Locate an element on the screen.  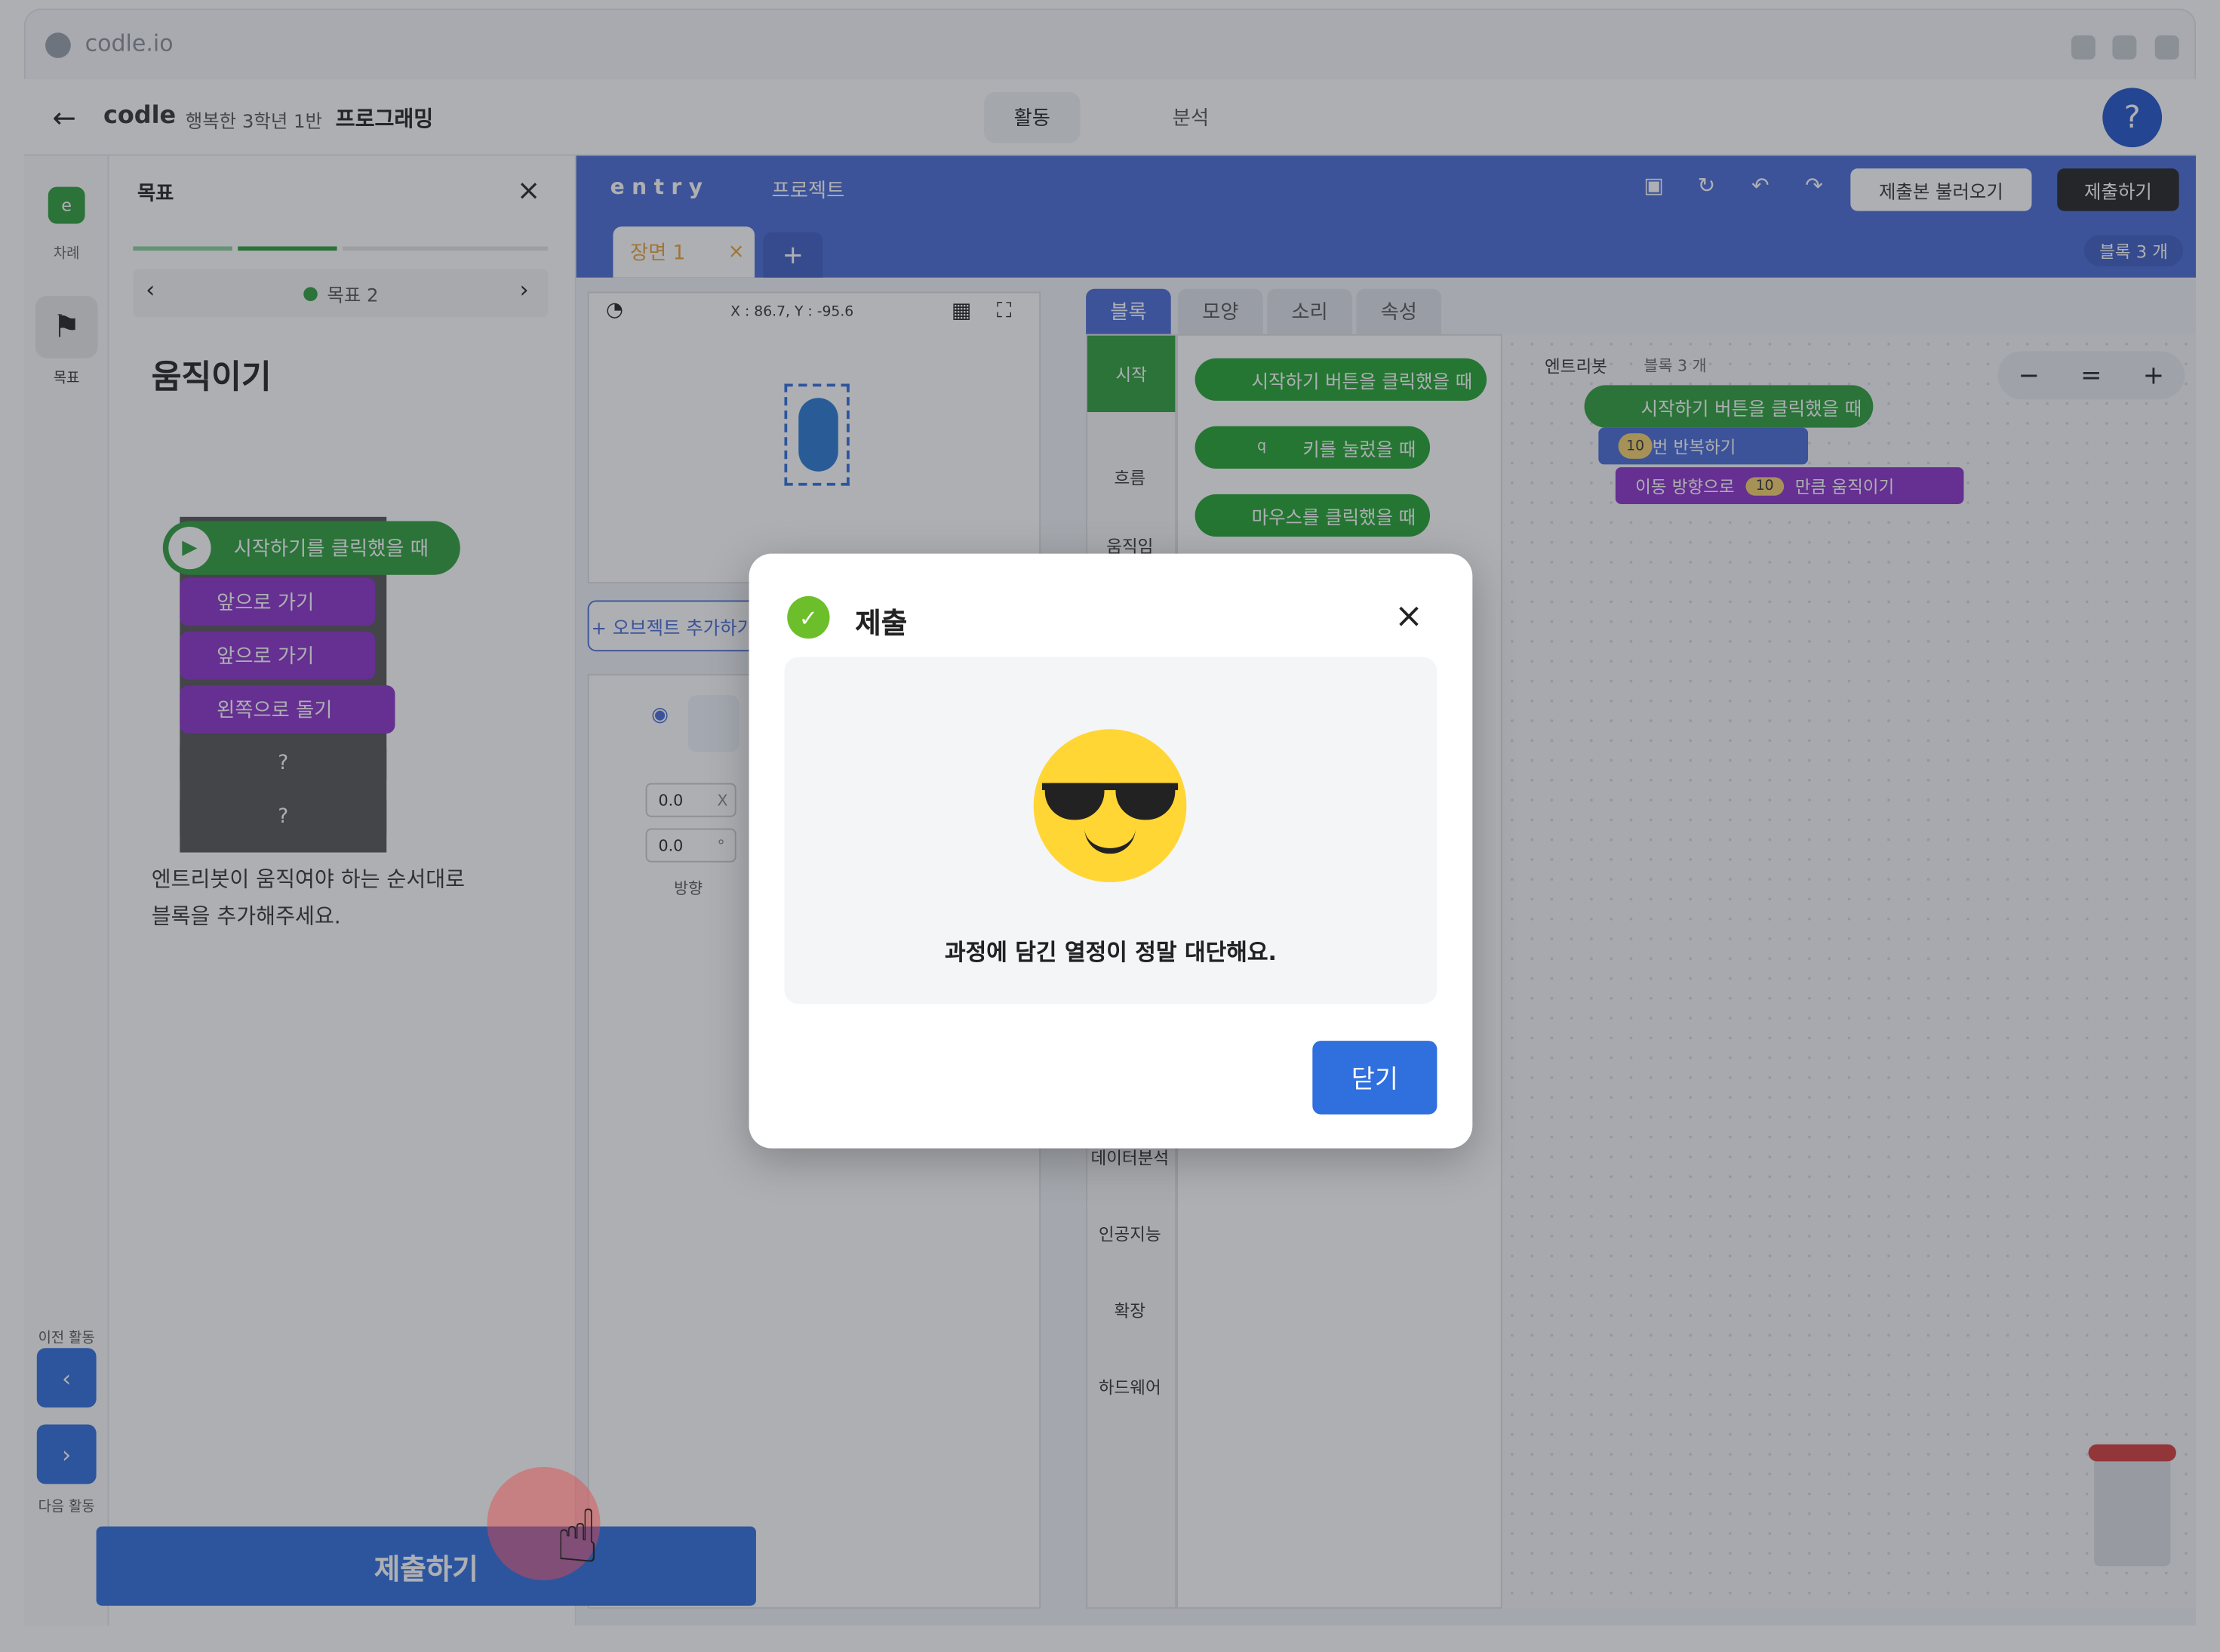
close-icon: × is located at coordinates (1408, 616).